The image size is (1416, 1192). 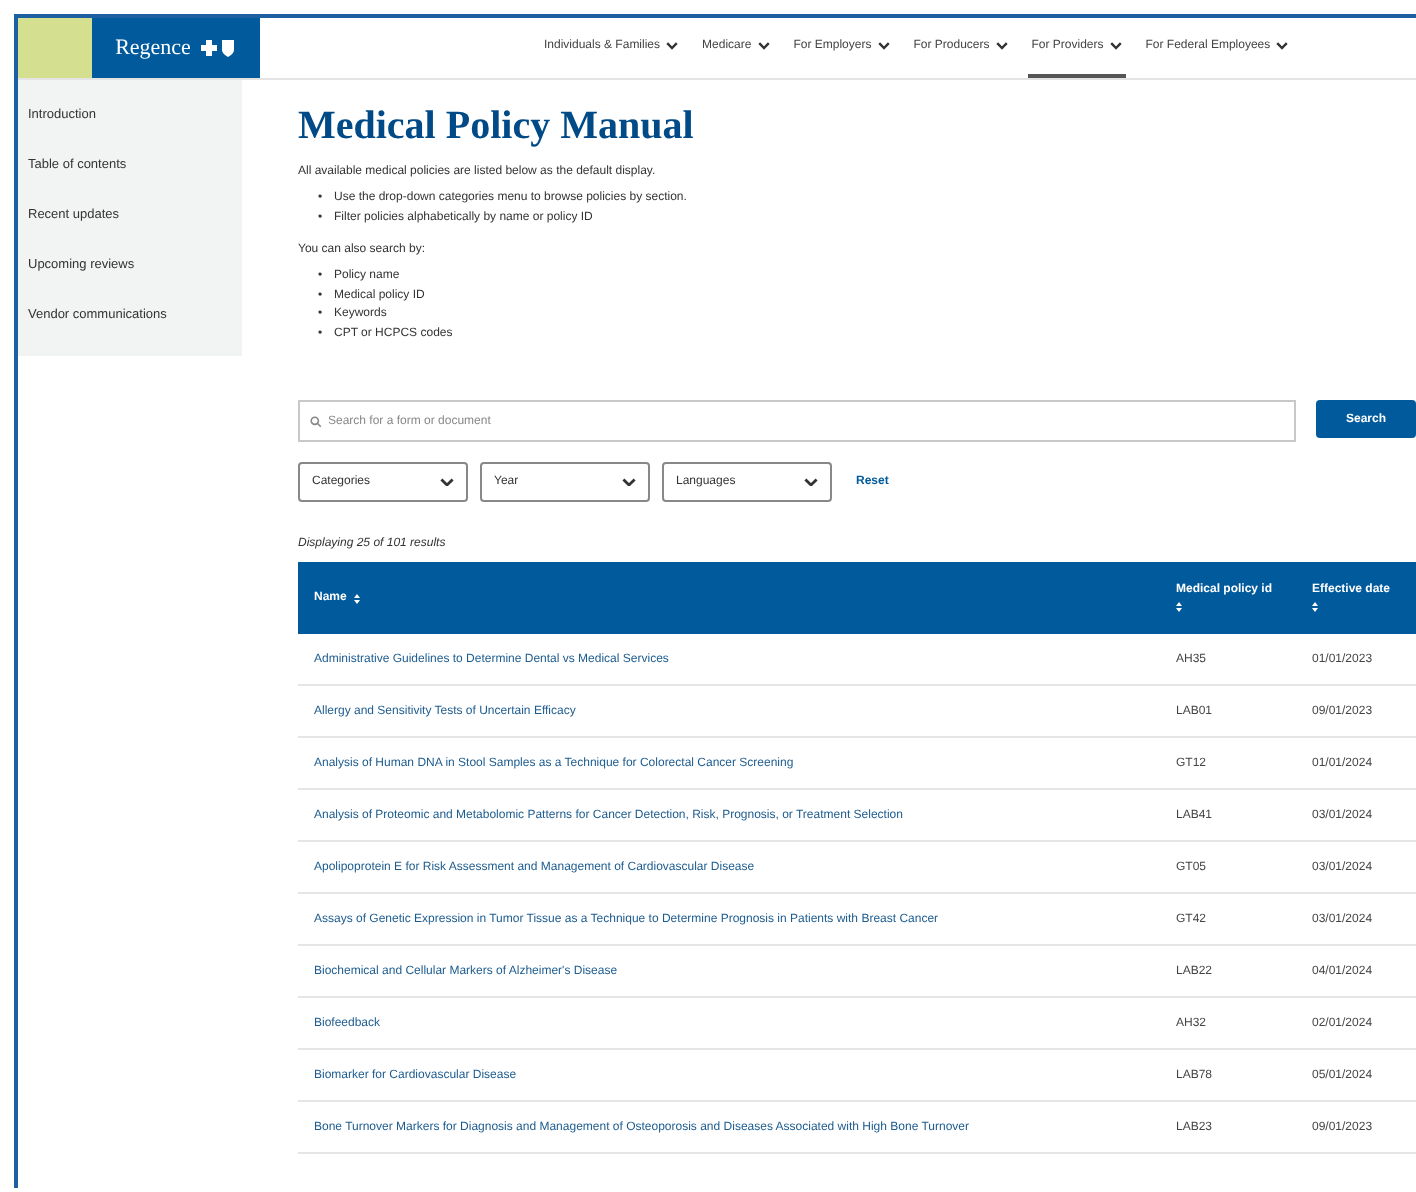 I want to click on logo: Regence, so click(x=176, y=48).